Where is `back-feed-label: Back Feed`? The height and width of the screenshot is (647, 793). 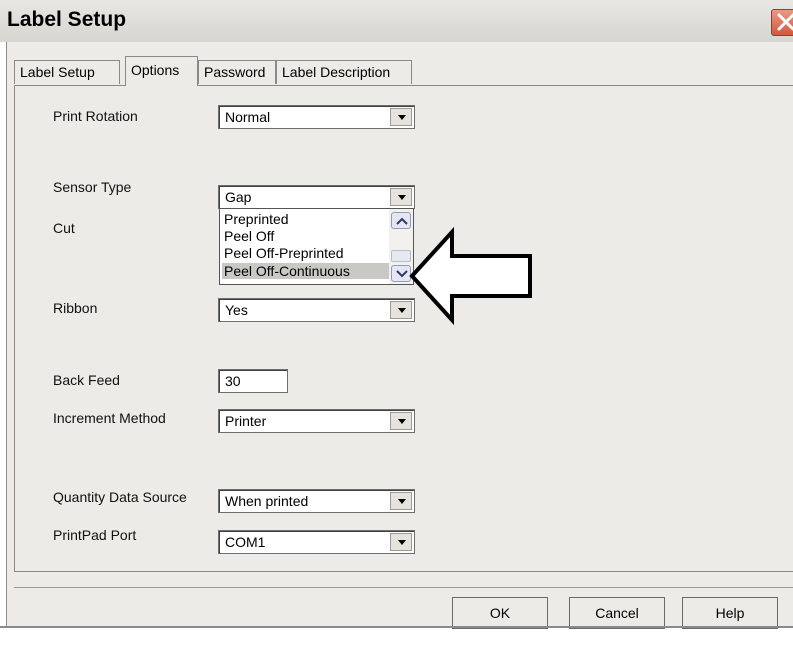 back-feed-label: Back Feed is located at coordinates (86, 380).